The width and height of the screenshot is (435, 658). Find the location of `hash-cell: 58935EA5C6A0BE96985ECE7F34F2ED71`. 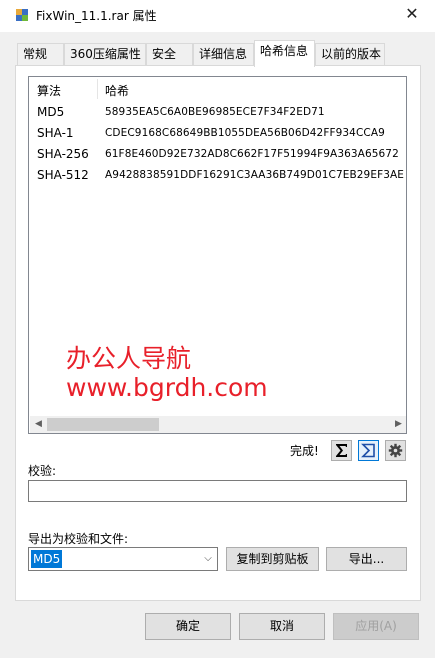

hash-cell: 58935EA5C6A0BE96985ECE7F34F2ED71 is located at coordinates (215, 112).